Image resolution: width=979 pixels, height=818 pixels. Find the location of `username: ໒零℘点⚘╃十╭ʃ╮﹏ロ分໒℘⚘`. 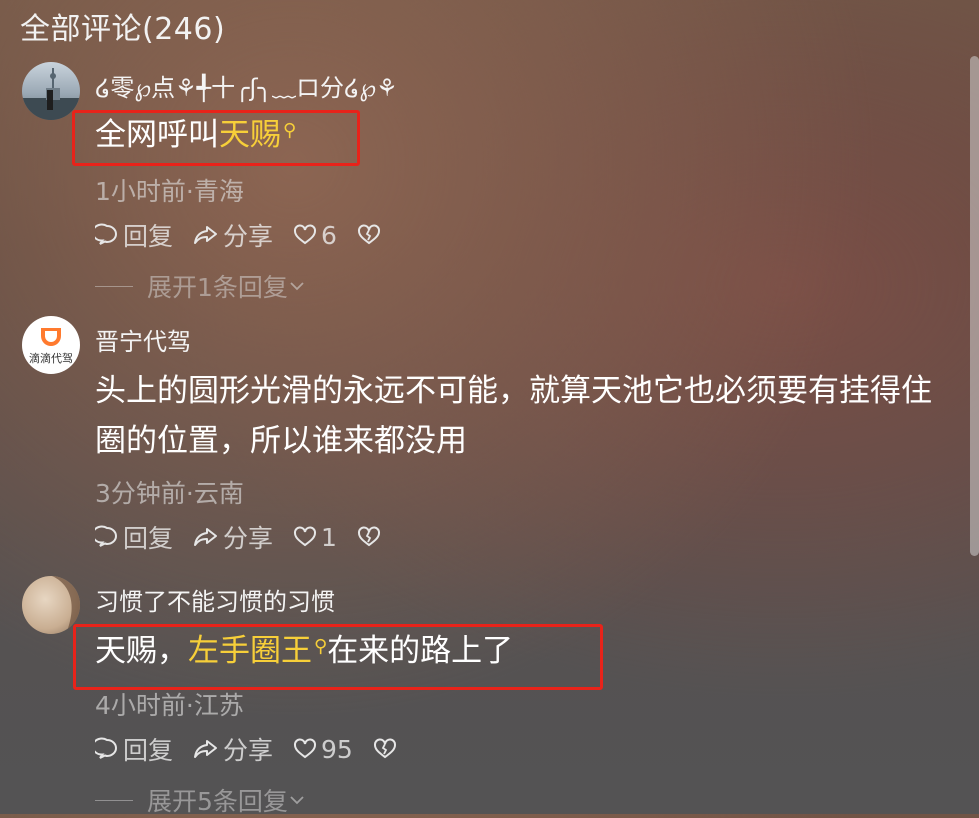

username: ໒零℘点⚘╃十╭ʃ╮﹏ロ分໒℘⚘ is located at coordinates (246, 85).